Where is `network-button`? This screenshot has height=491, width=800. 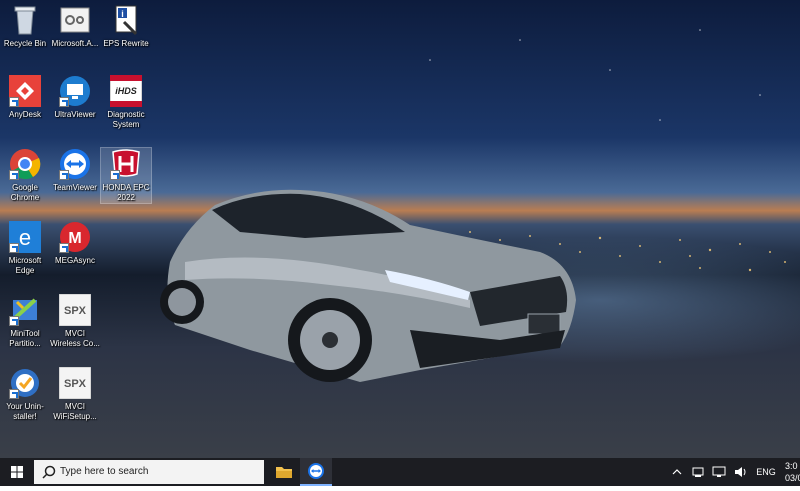
network-button is located at coordinates (719, 472).